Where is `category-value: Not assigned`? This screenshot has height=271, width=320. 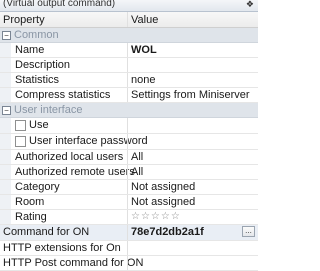
category-value: Not assigned is located at coordinates (163, 187).